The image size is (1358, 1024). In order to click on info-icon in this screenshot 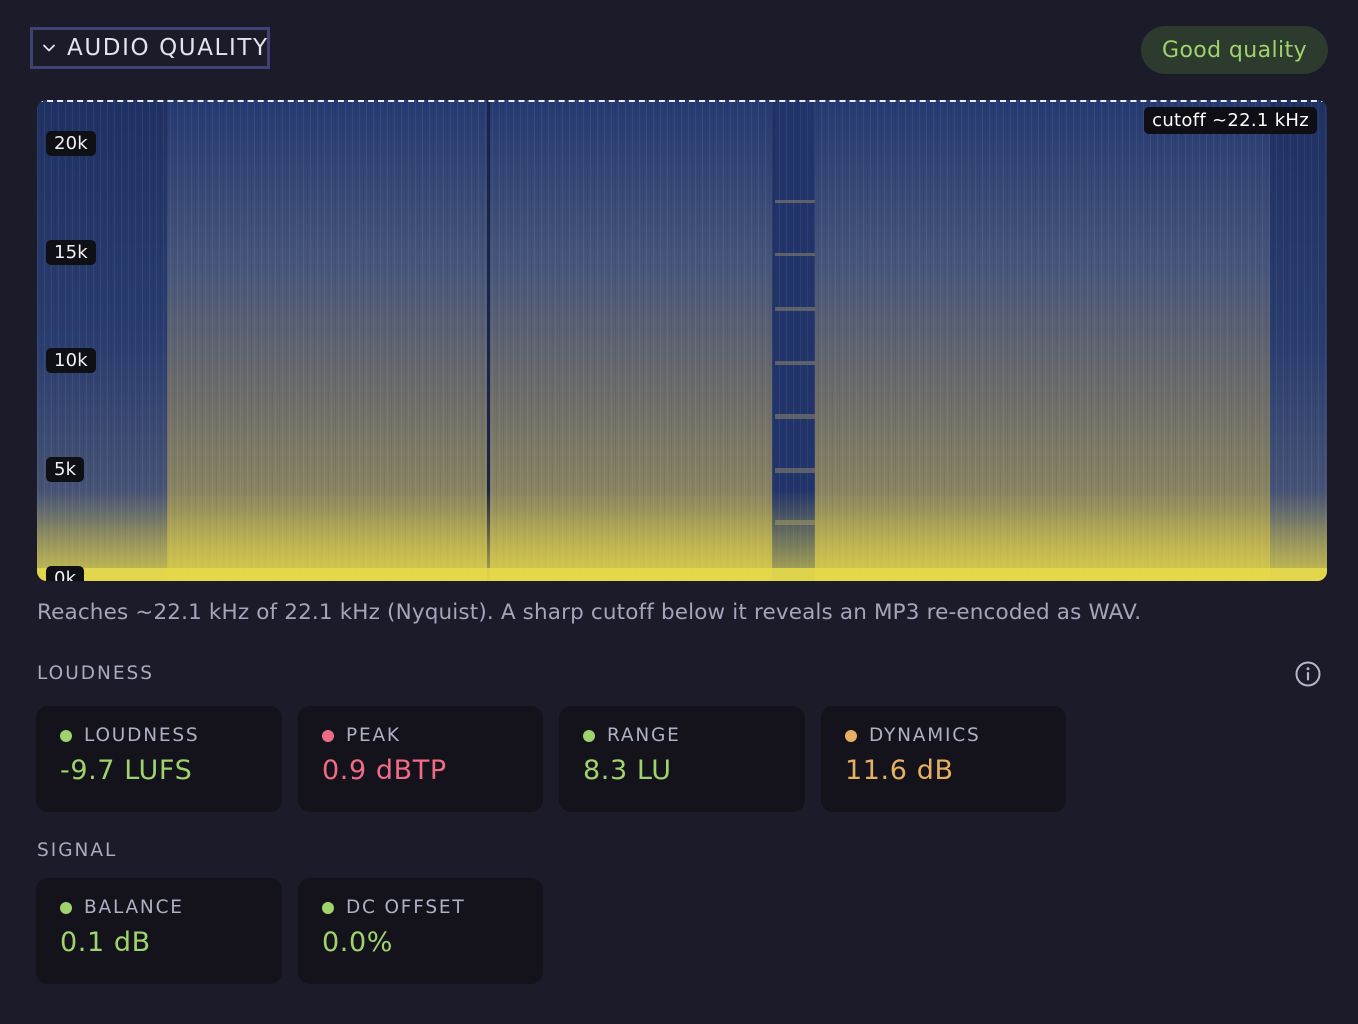, I will do `click(1308, 674)`.